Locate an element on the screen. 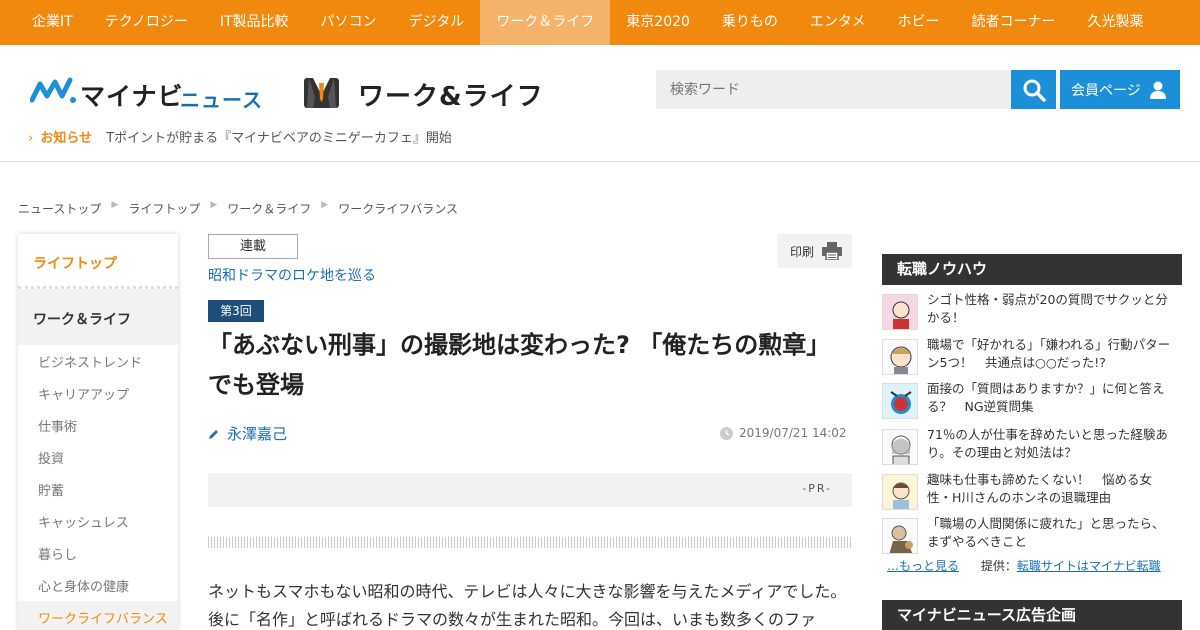  more-link: …もっと見る is located at coordinates (923, 566).